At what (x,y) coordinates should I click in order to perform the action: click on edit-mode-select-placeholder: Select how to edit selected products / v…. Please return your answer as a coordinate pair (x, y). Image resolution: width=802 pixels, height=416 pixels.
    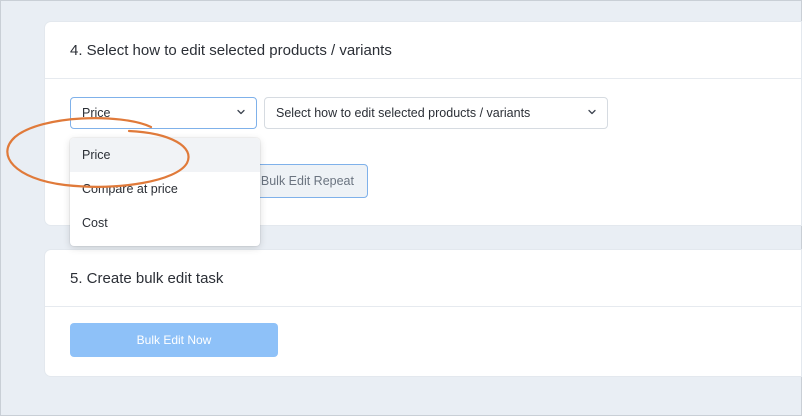
    Looking at the image, I should click on (403, 113).